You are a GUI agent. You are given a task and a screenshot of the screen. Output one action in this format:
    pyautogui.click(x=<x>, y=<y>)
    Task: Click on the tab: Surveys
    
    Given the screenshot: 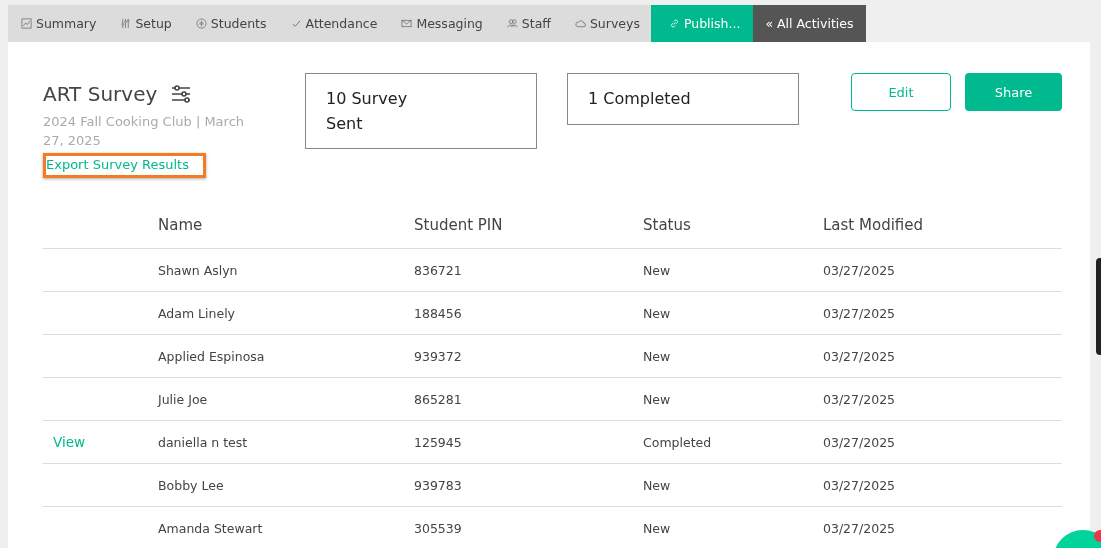 What is the action you would take?
    pyautogui.click(x=606, y=23)
    